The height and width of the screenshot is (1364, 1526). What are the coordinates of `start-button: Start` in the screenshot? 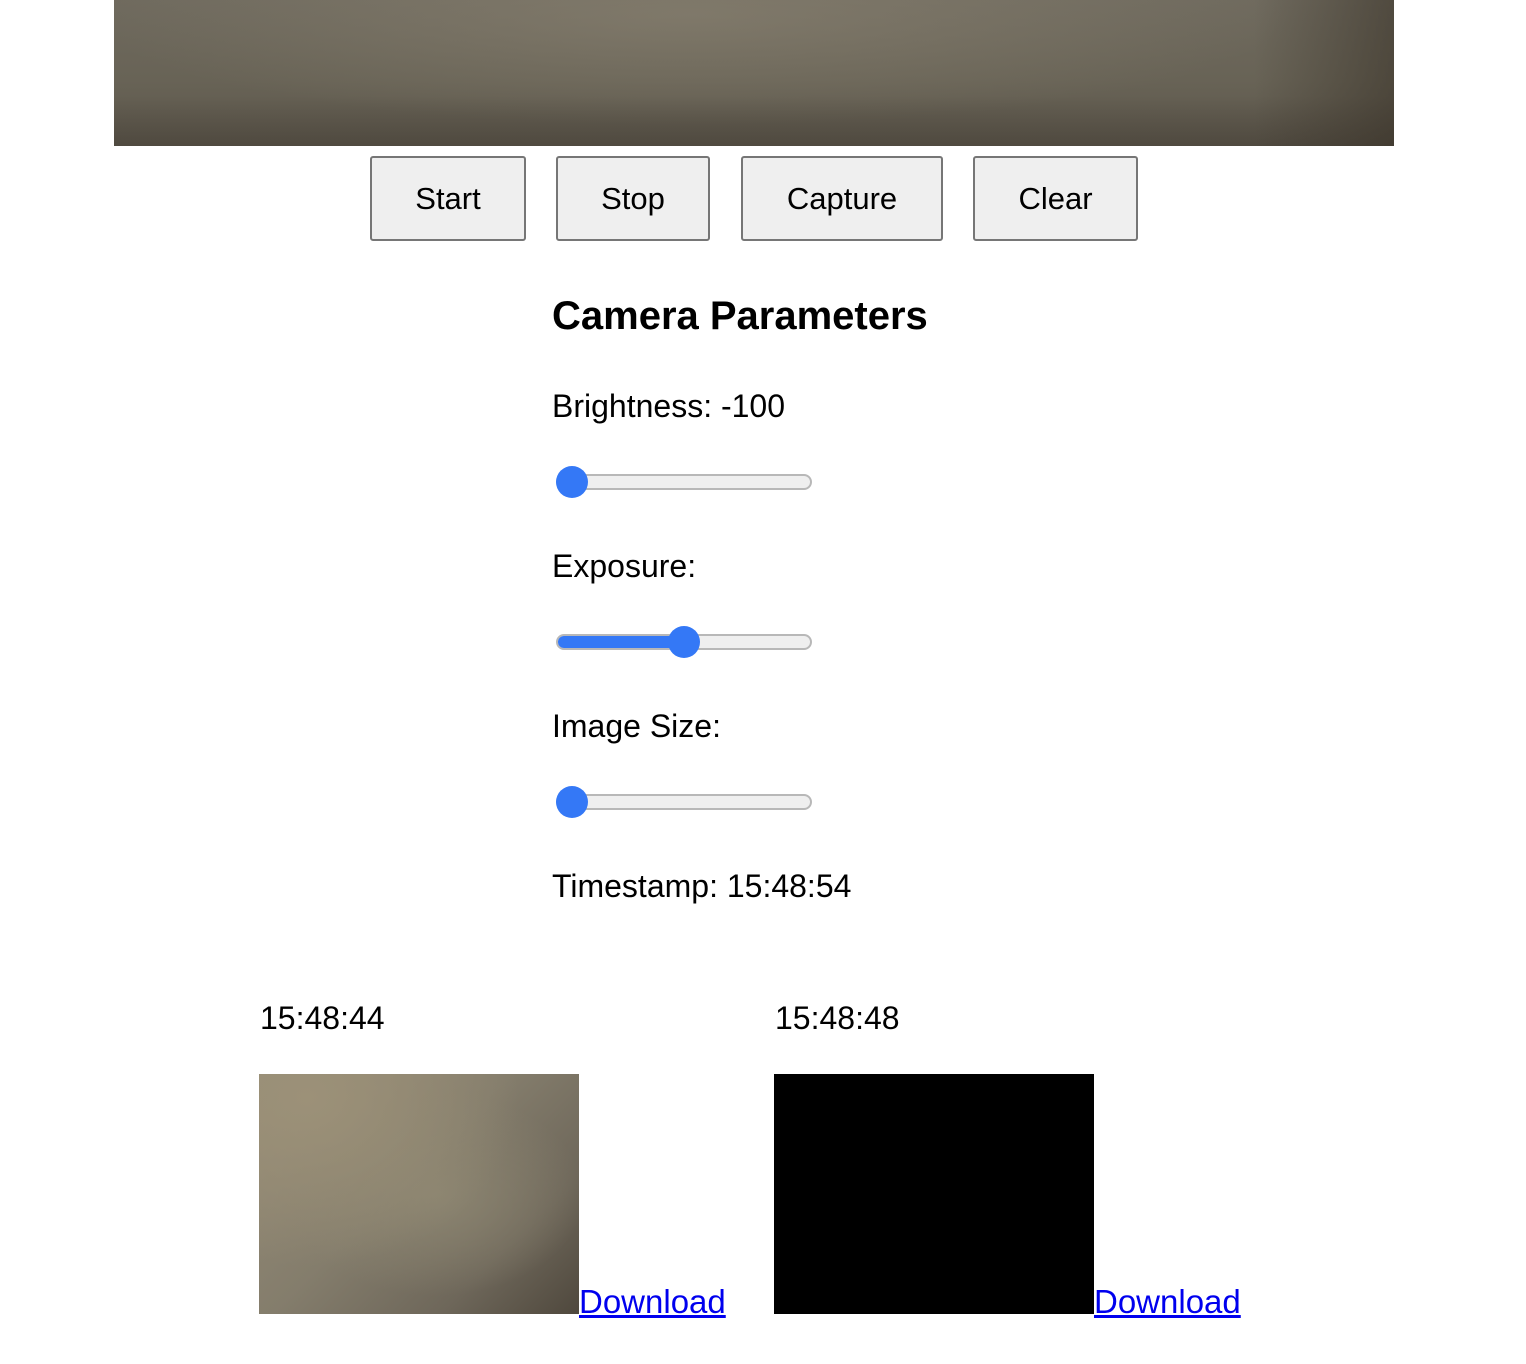 It's located at (448, 198).